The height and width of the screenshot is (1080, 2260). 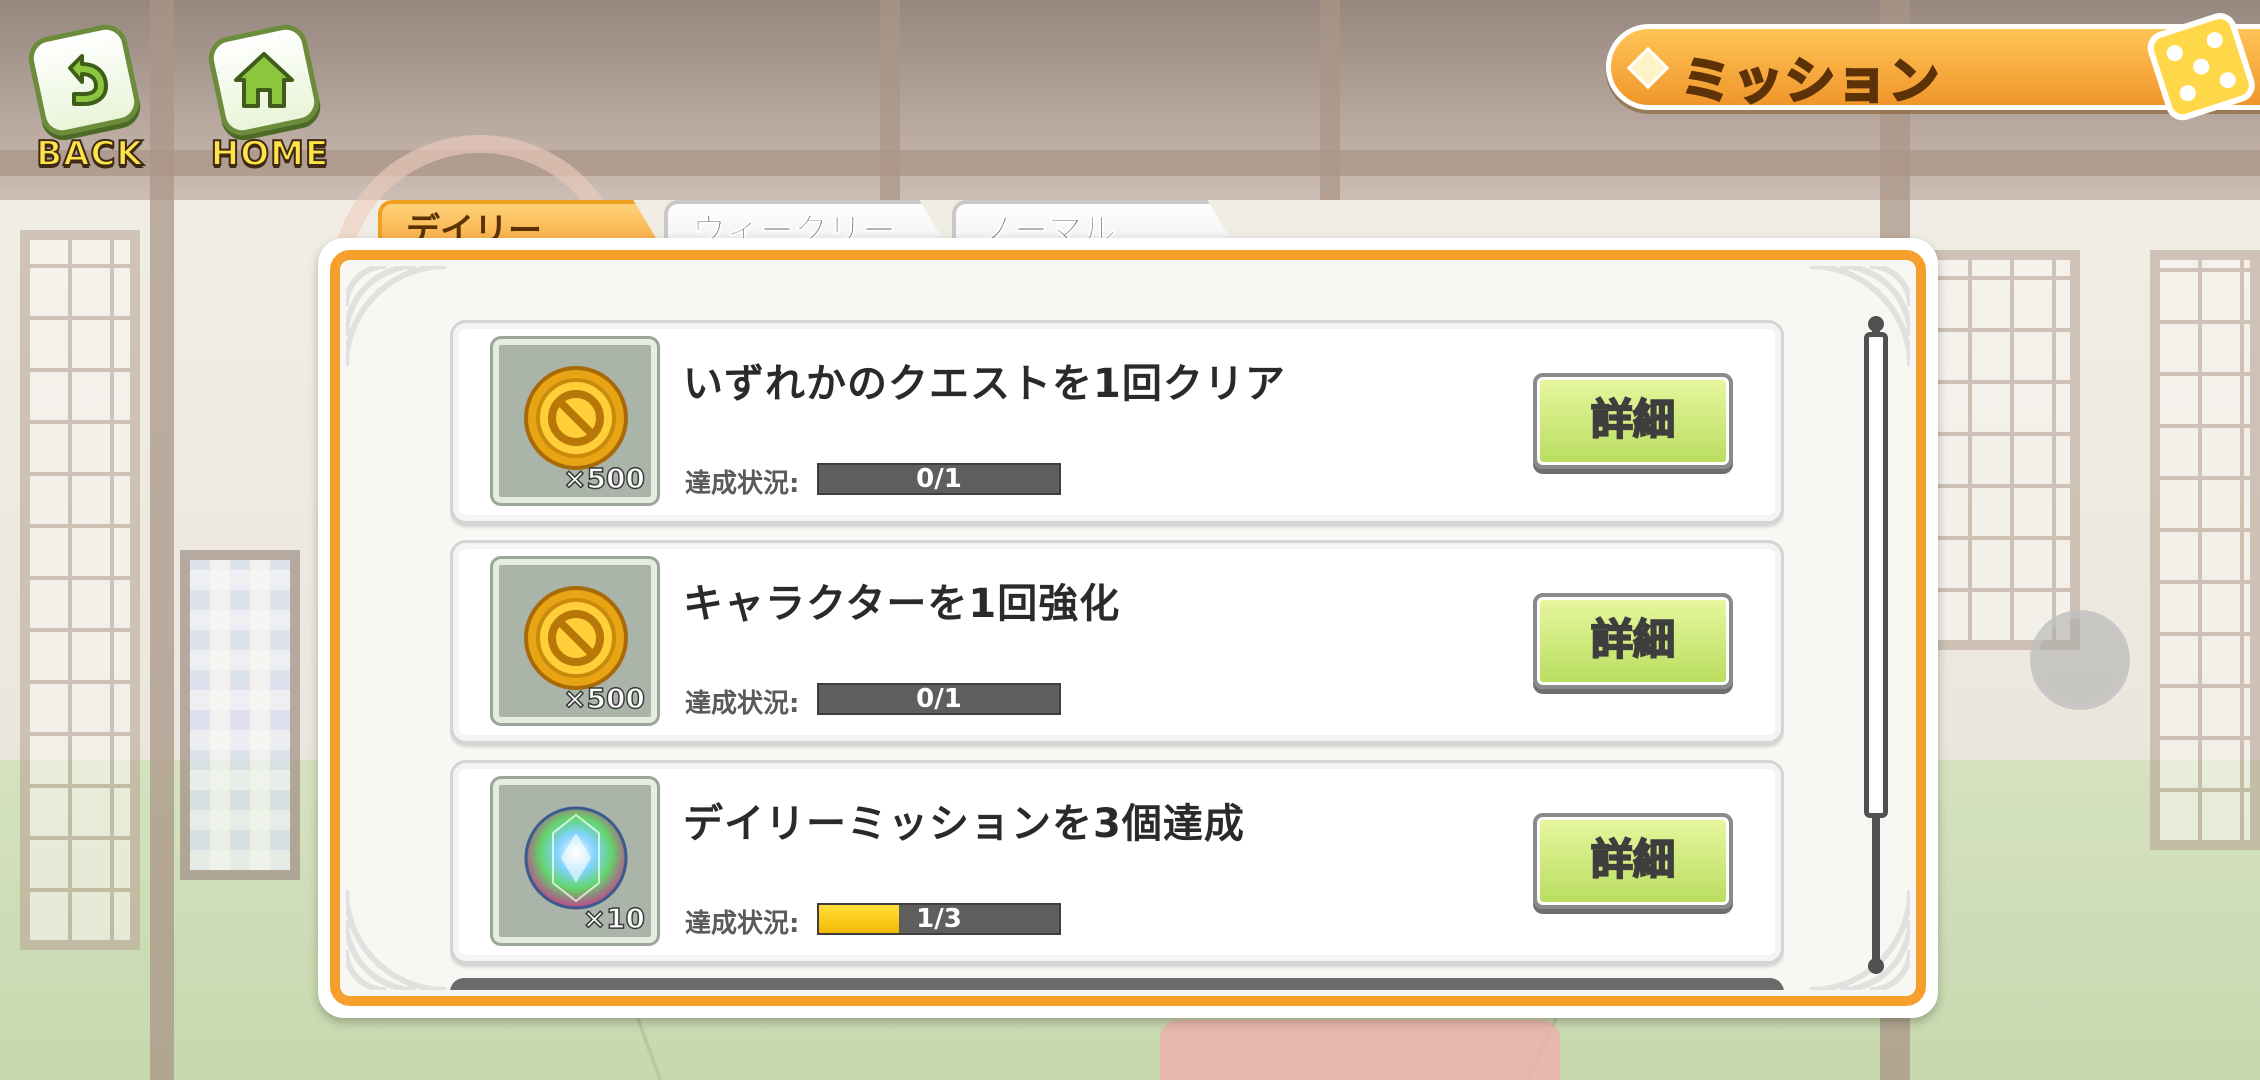 I want to click on dice-icon, so click(x=2201, y=67).